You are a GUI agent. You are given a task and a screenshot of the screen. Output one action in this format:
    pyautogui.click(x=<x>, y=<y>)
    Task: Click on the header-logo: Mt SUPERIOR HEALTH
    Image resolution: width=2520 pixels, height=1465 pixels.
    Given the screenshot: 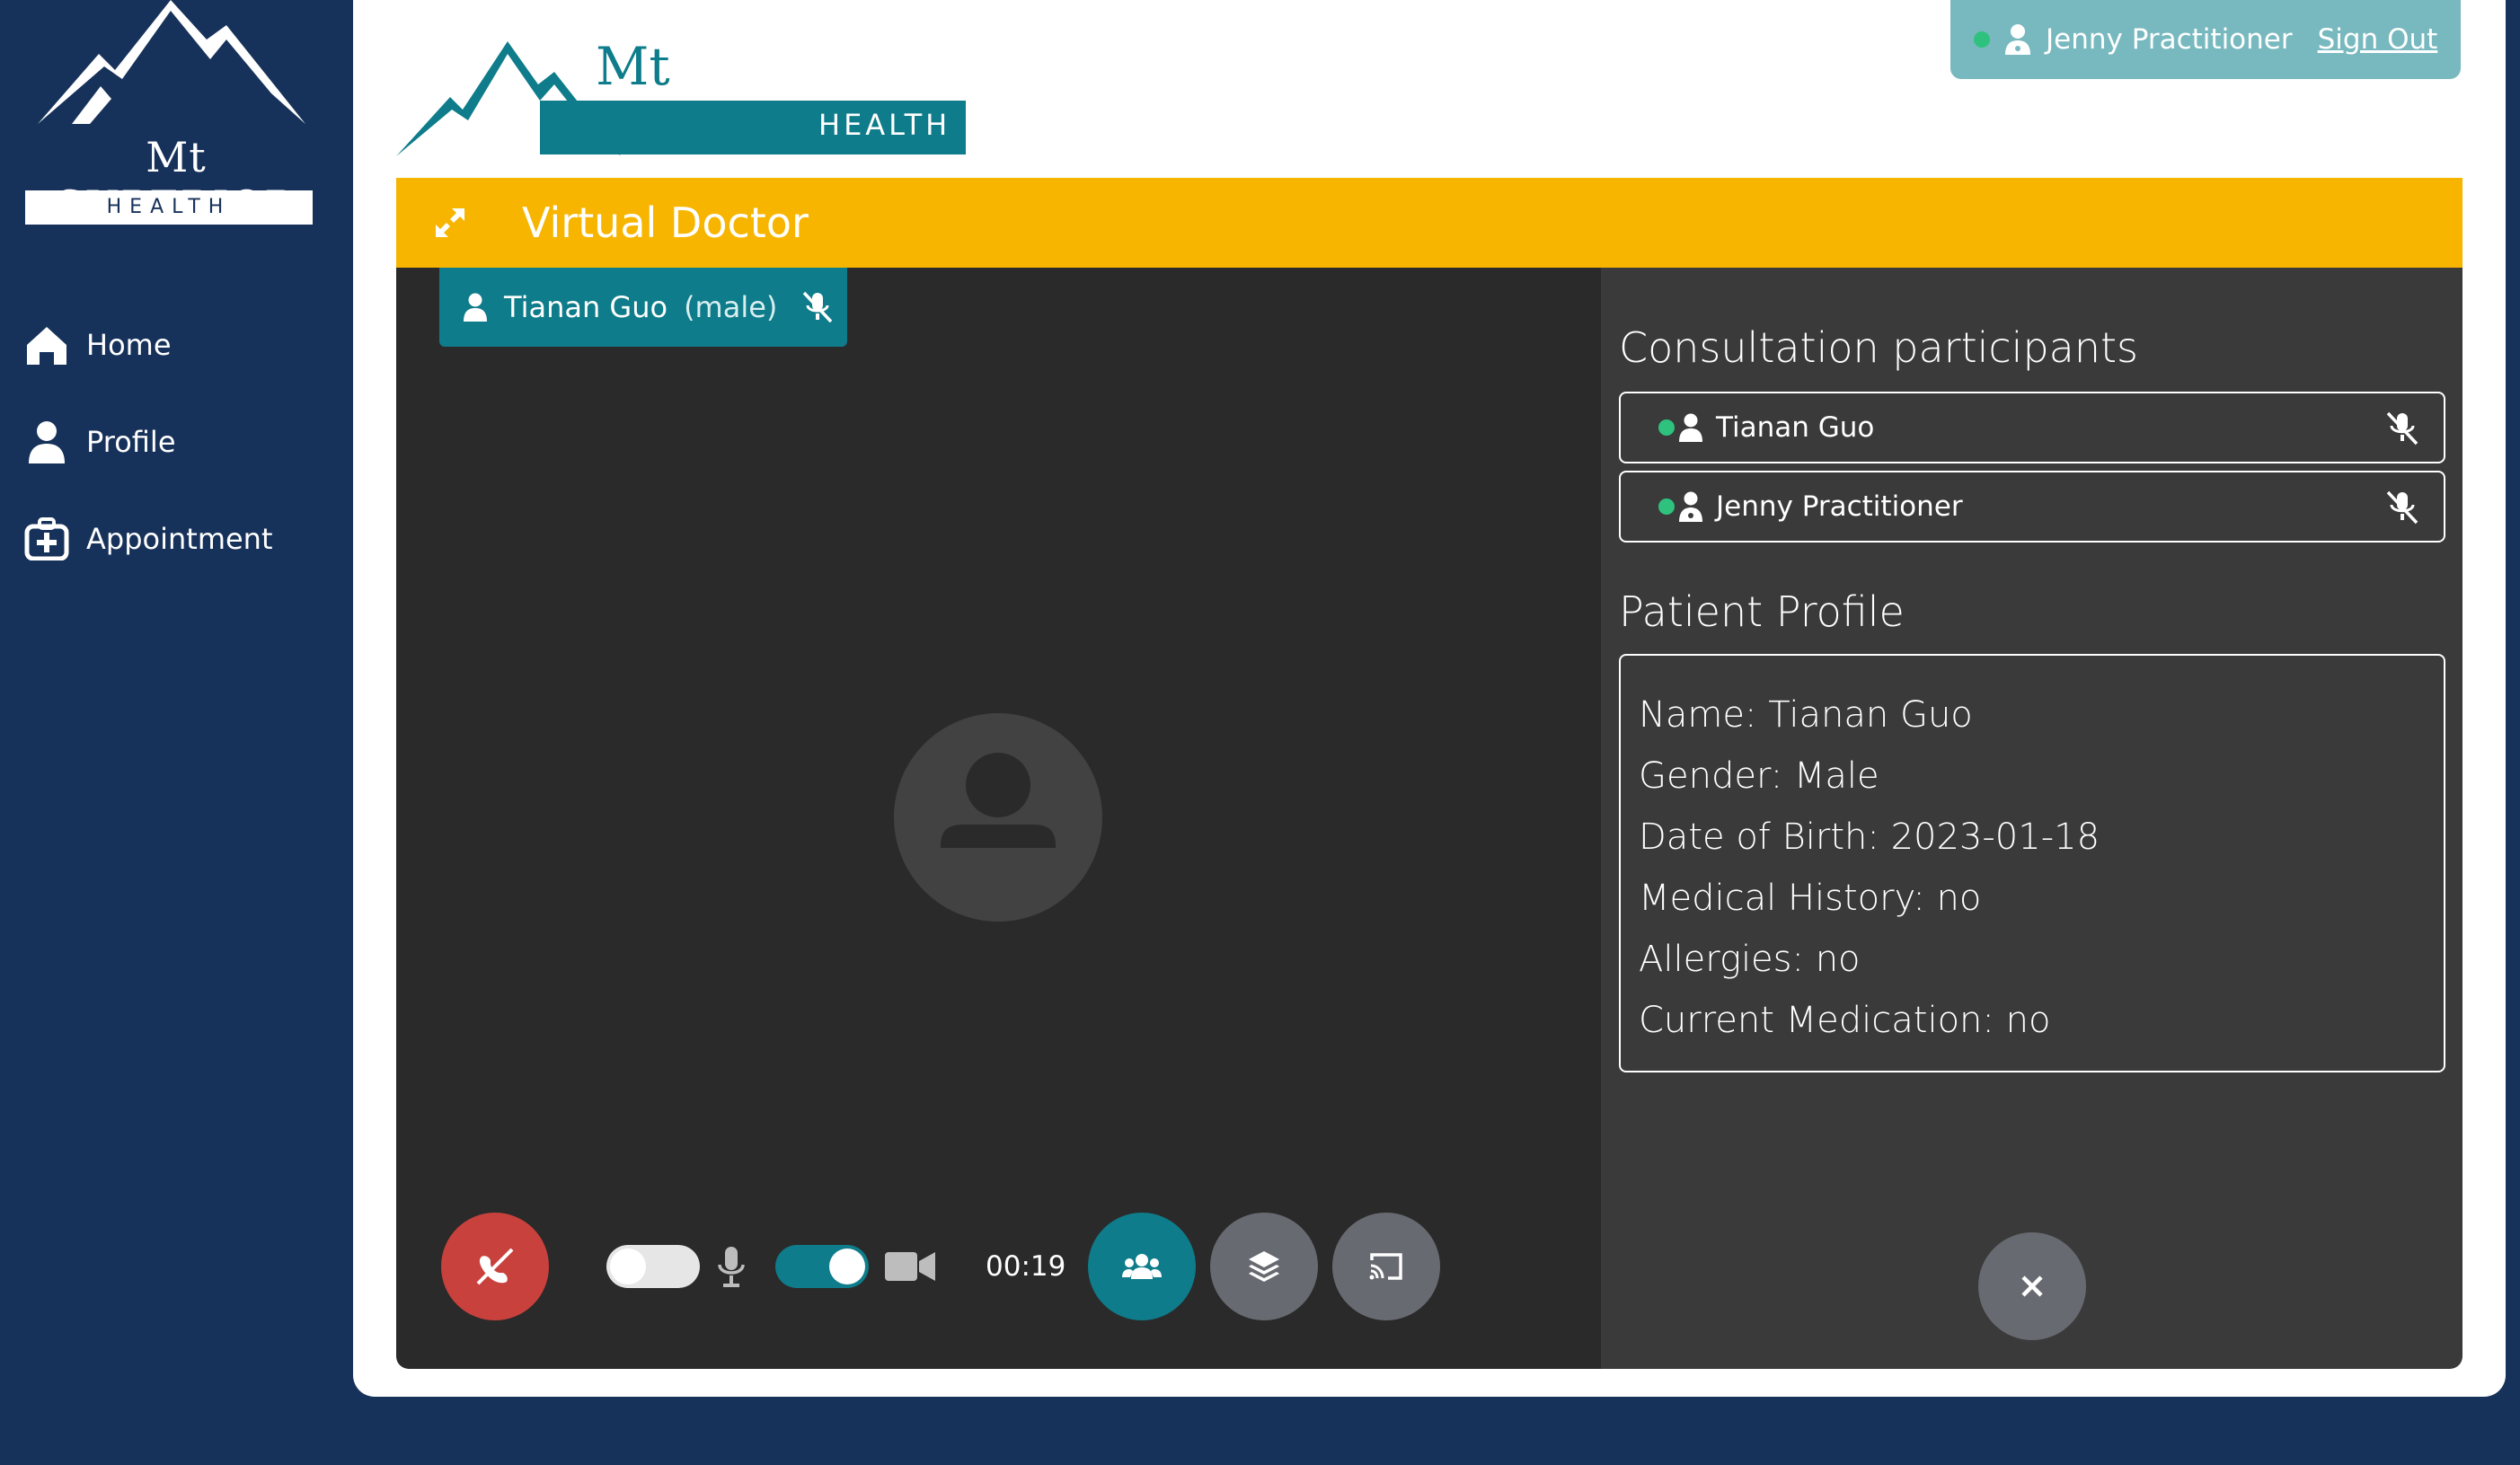 What is the action you would take?
    pyautogui.click(x=684, y=97)
    